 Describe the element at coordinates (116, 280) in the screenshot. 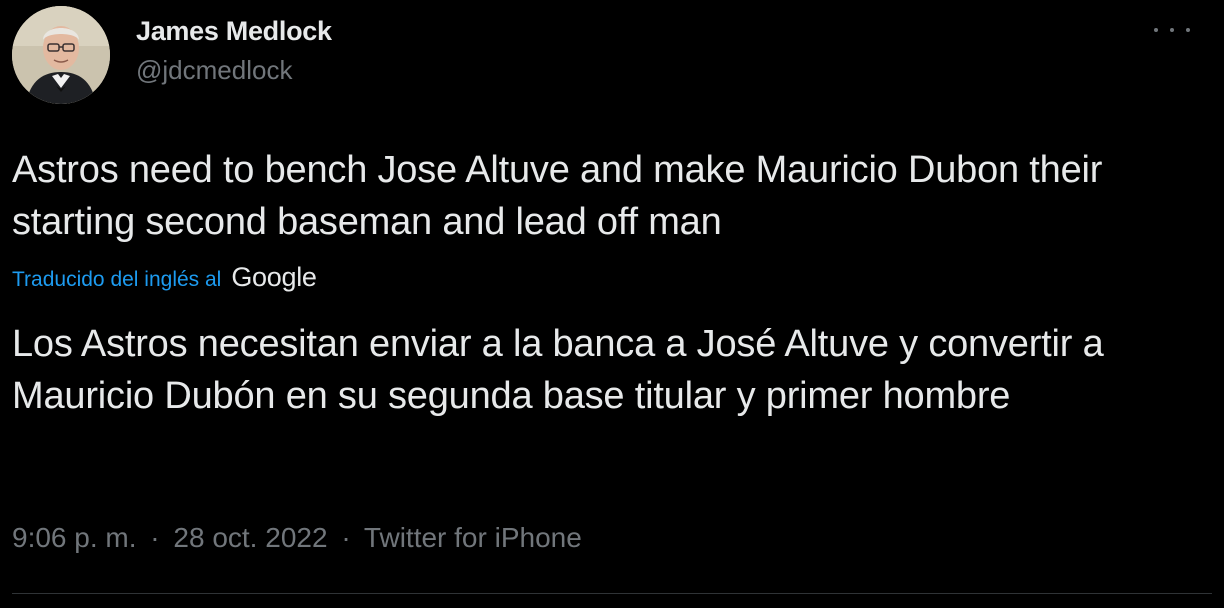

I see `translation-label: Traducido del inglés al` at that location.